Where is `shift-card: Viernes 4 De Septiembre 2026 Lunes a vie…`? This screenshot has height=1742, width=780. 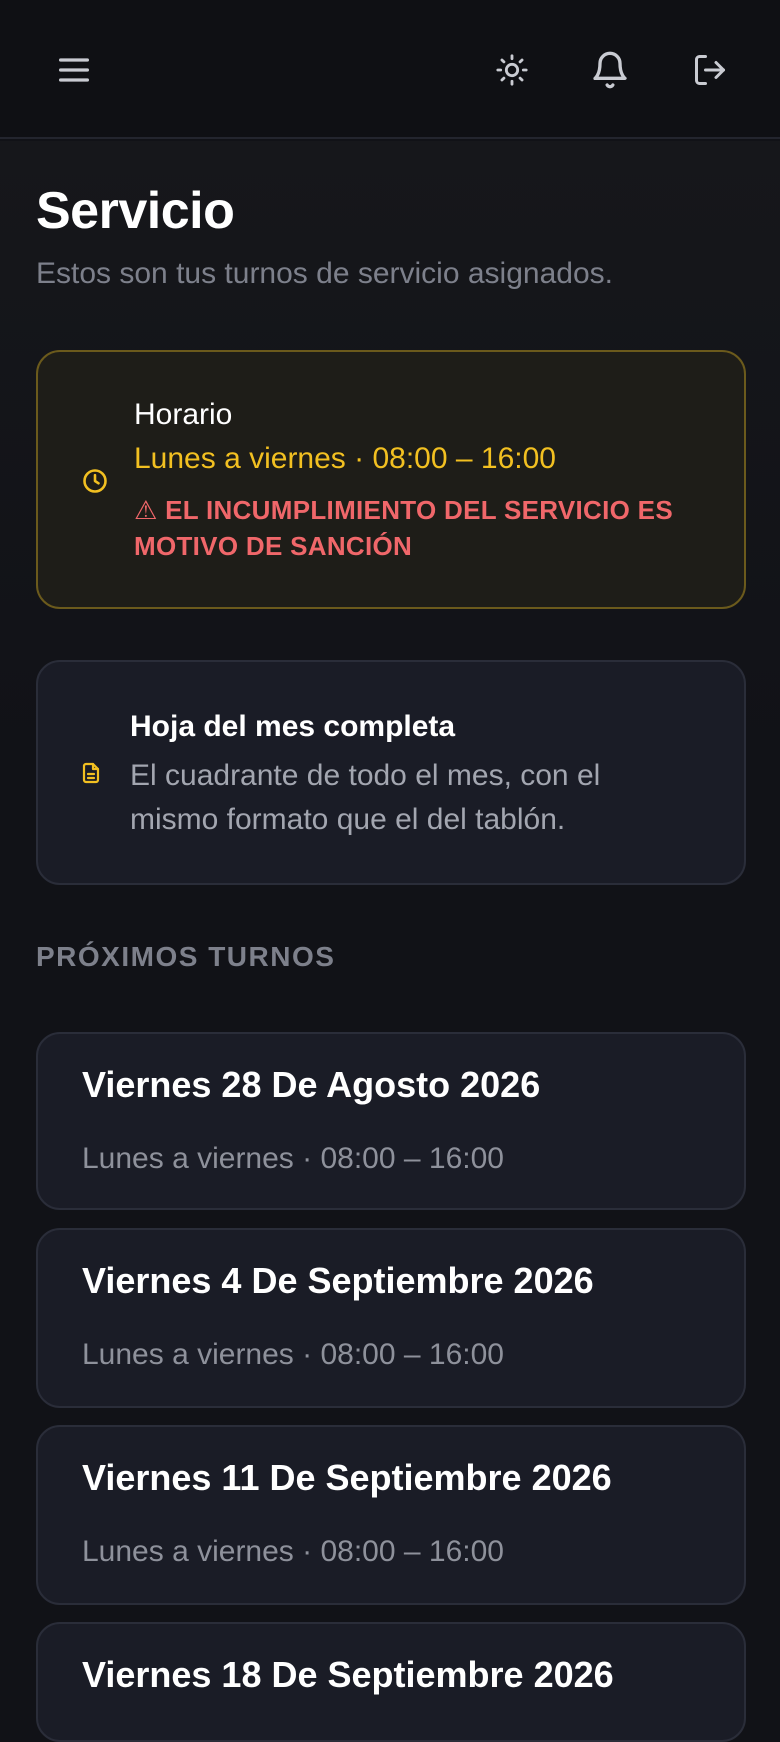
shift-card: Viernes 4 De Septiembre 2026 Lunes a vie… is located at coordinates (391, 1318).